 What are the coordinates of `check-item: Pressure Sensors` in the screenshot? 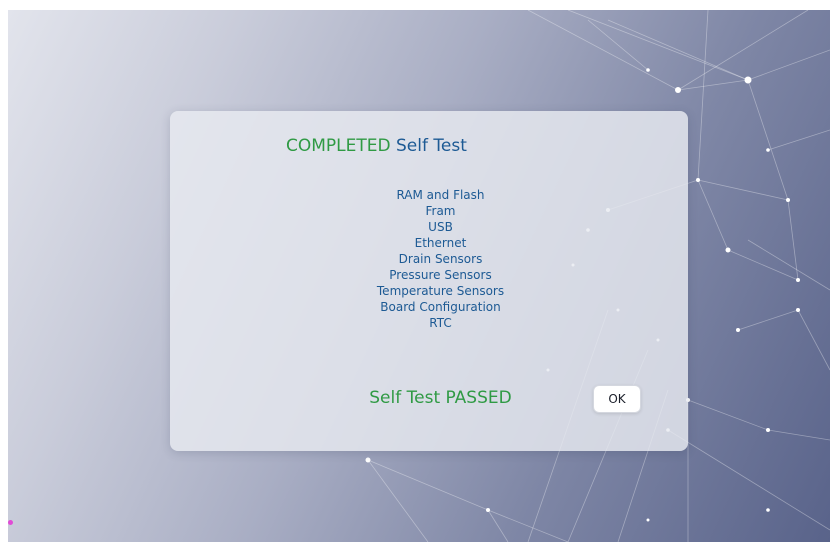 It's located at (440, 275).